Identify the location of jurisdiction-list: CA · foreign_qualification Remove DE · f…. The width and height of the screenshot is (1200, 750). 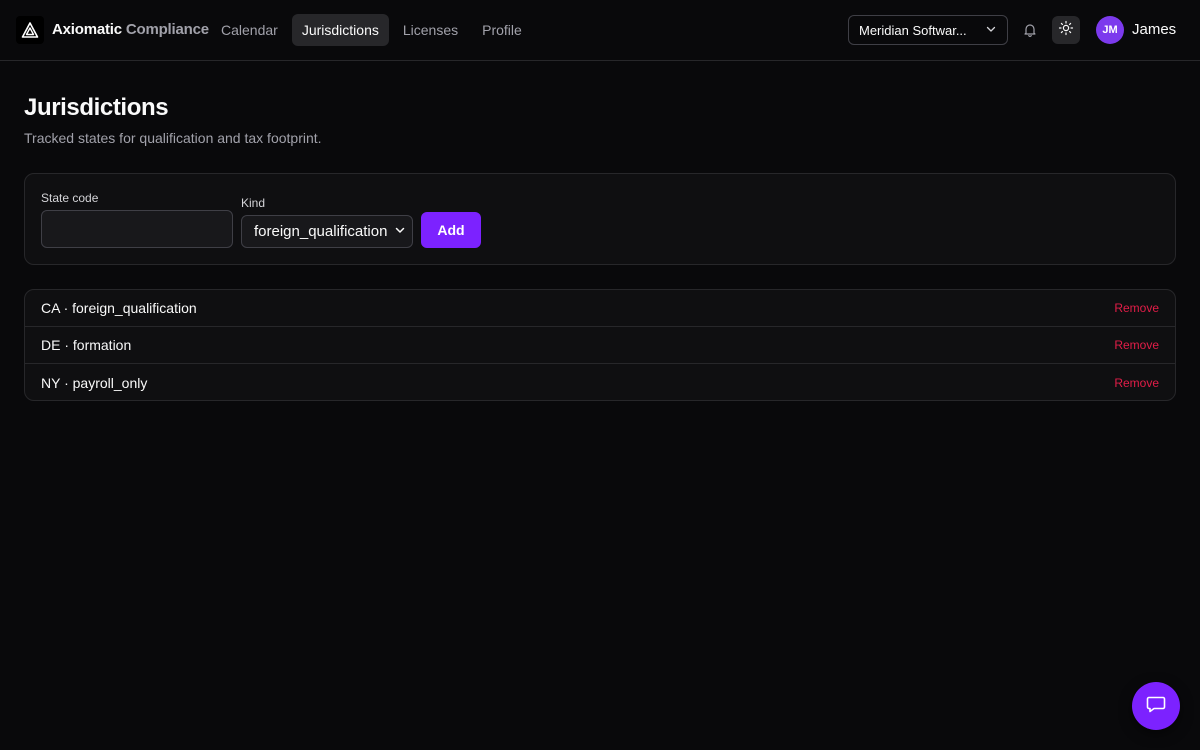
(600, 345).